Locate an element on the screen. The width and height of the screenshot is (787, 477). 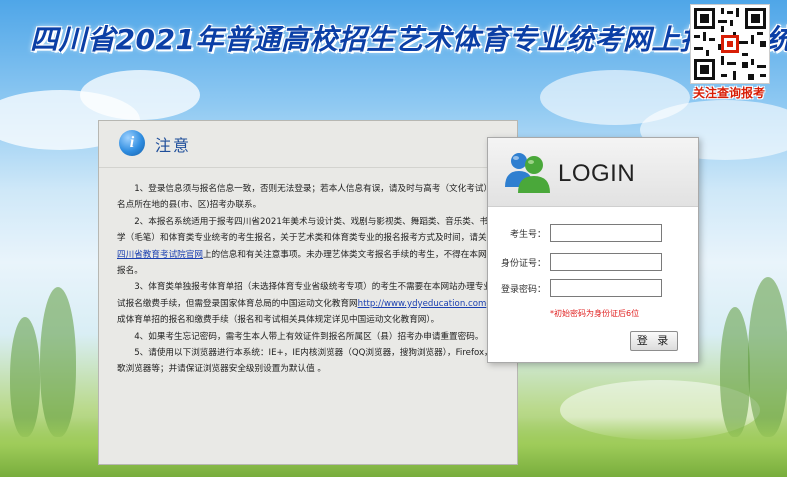
password-hint: *初始密码为身份证后6位 is located at coordinates (595, 313).